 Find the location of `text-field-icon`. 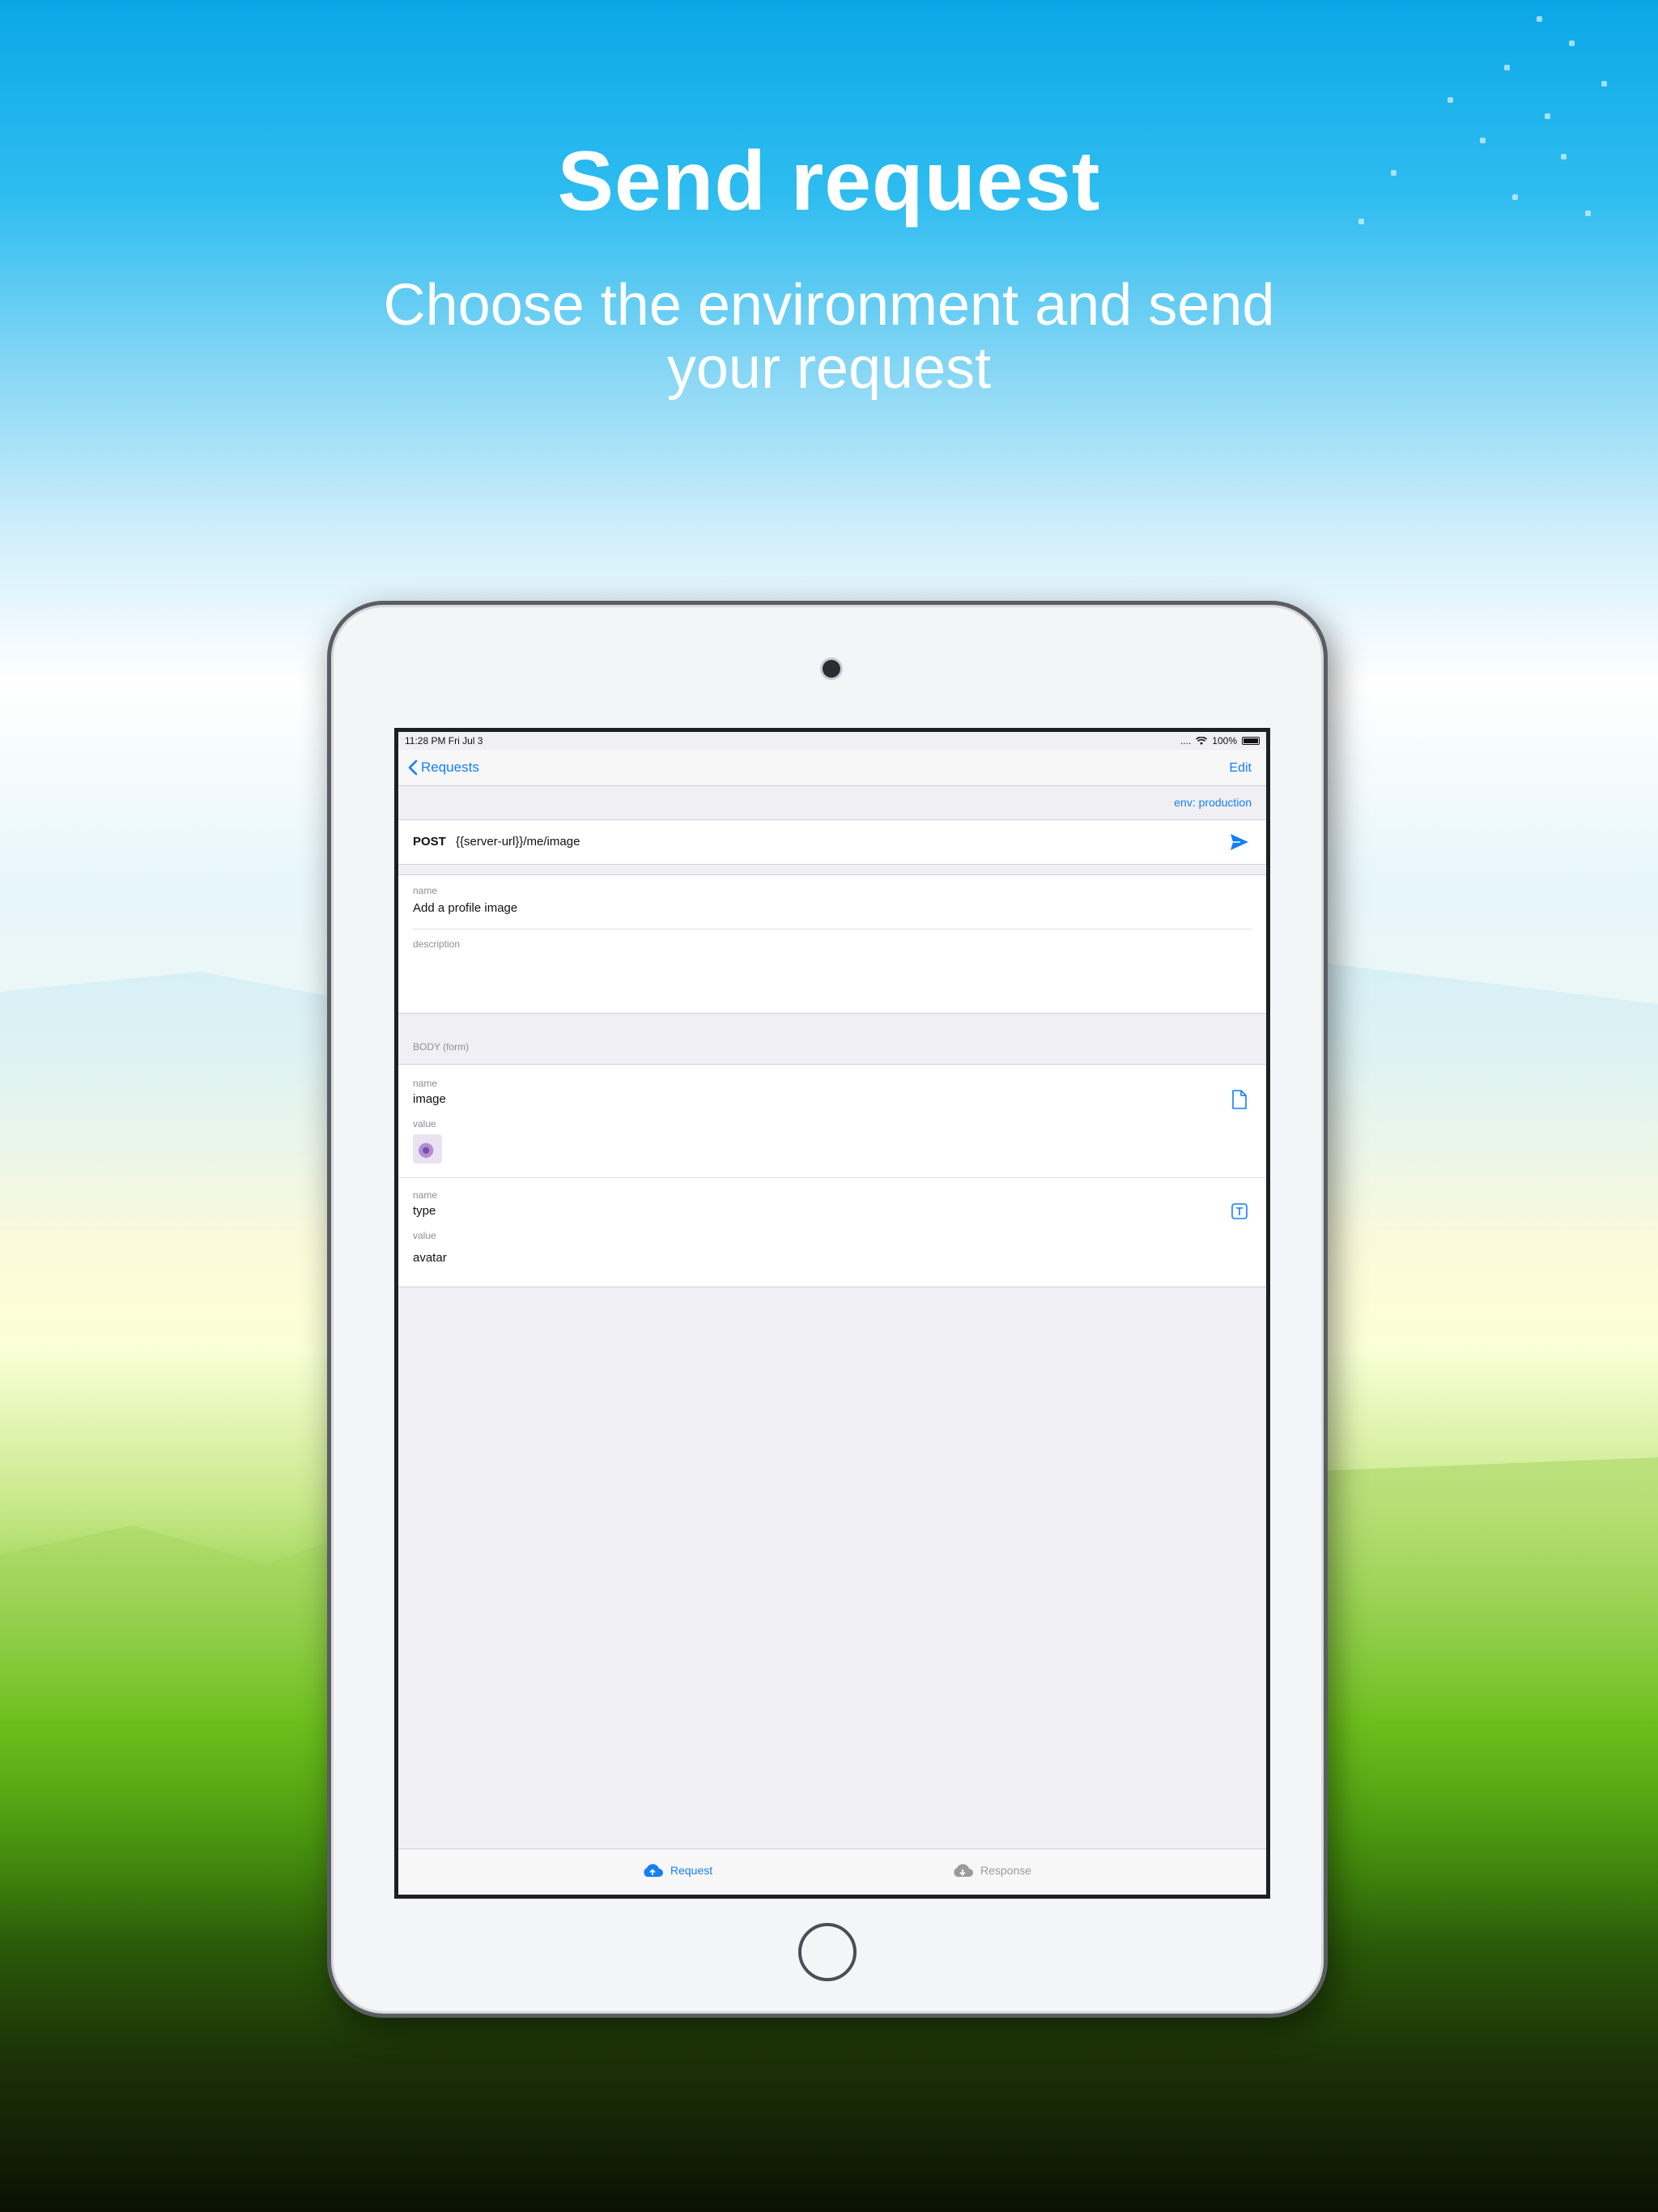

text-field-icon is located at coordinates (1239, 1212).